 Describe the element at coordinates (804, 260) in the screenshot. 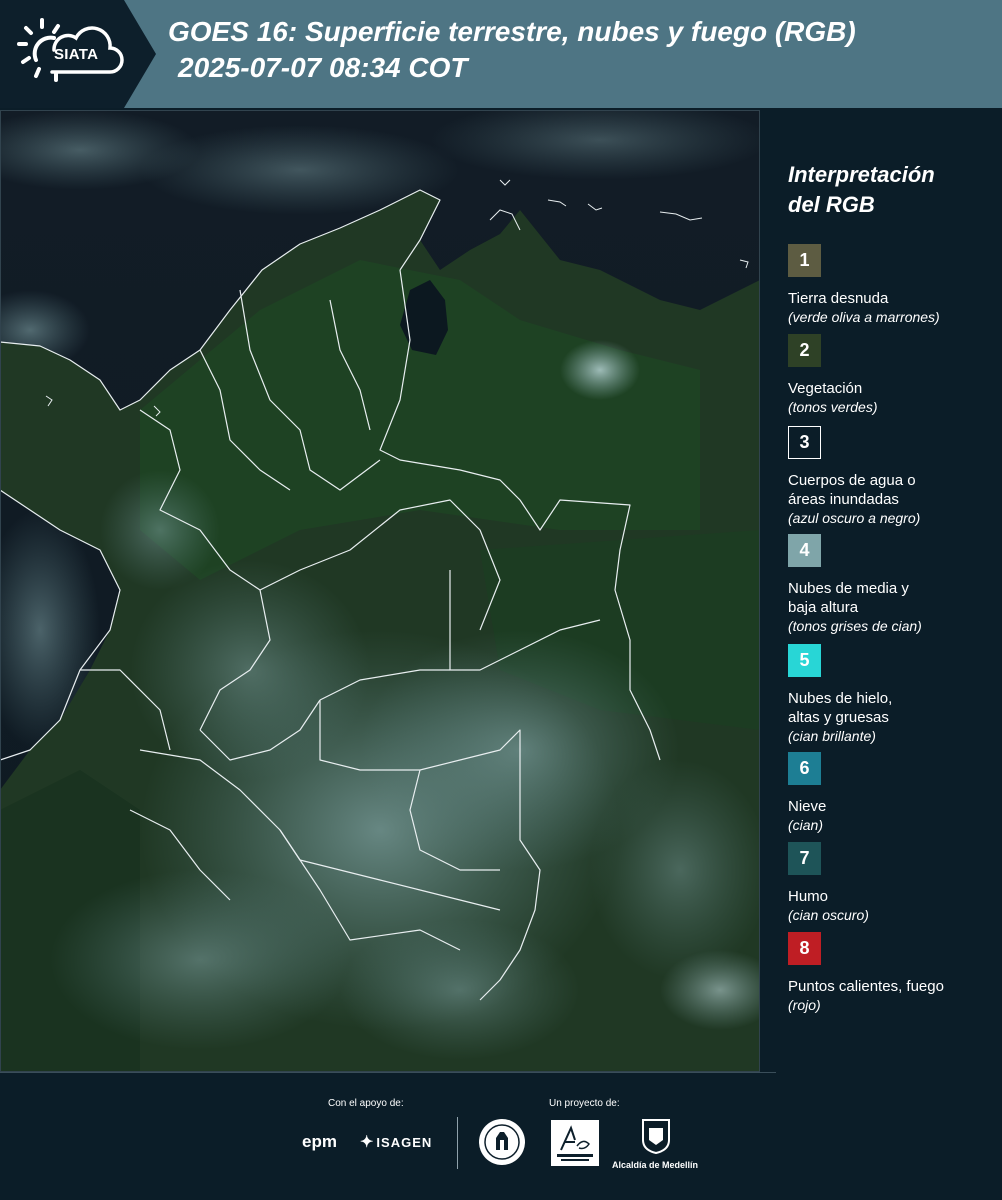

I see `legend-swatch-1: 1` at that location.